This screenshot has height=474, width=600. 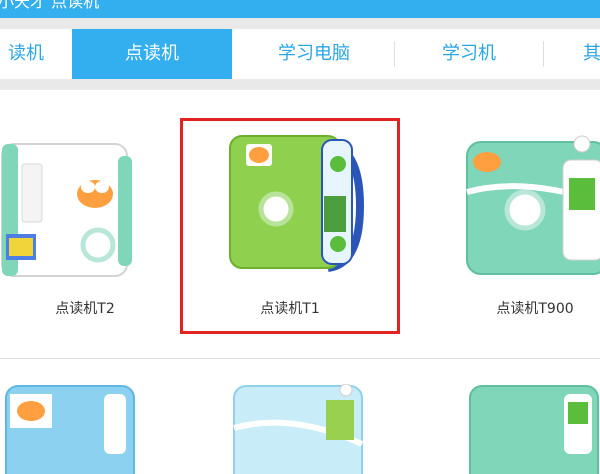 What do you see at coordinates (300, 9) in the screenshot?
I see `header-bar: 小天才 点读机` at bounding box center [300, 9].